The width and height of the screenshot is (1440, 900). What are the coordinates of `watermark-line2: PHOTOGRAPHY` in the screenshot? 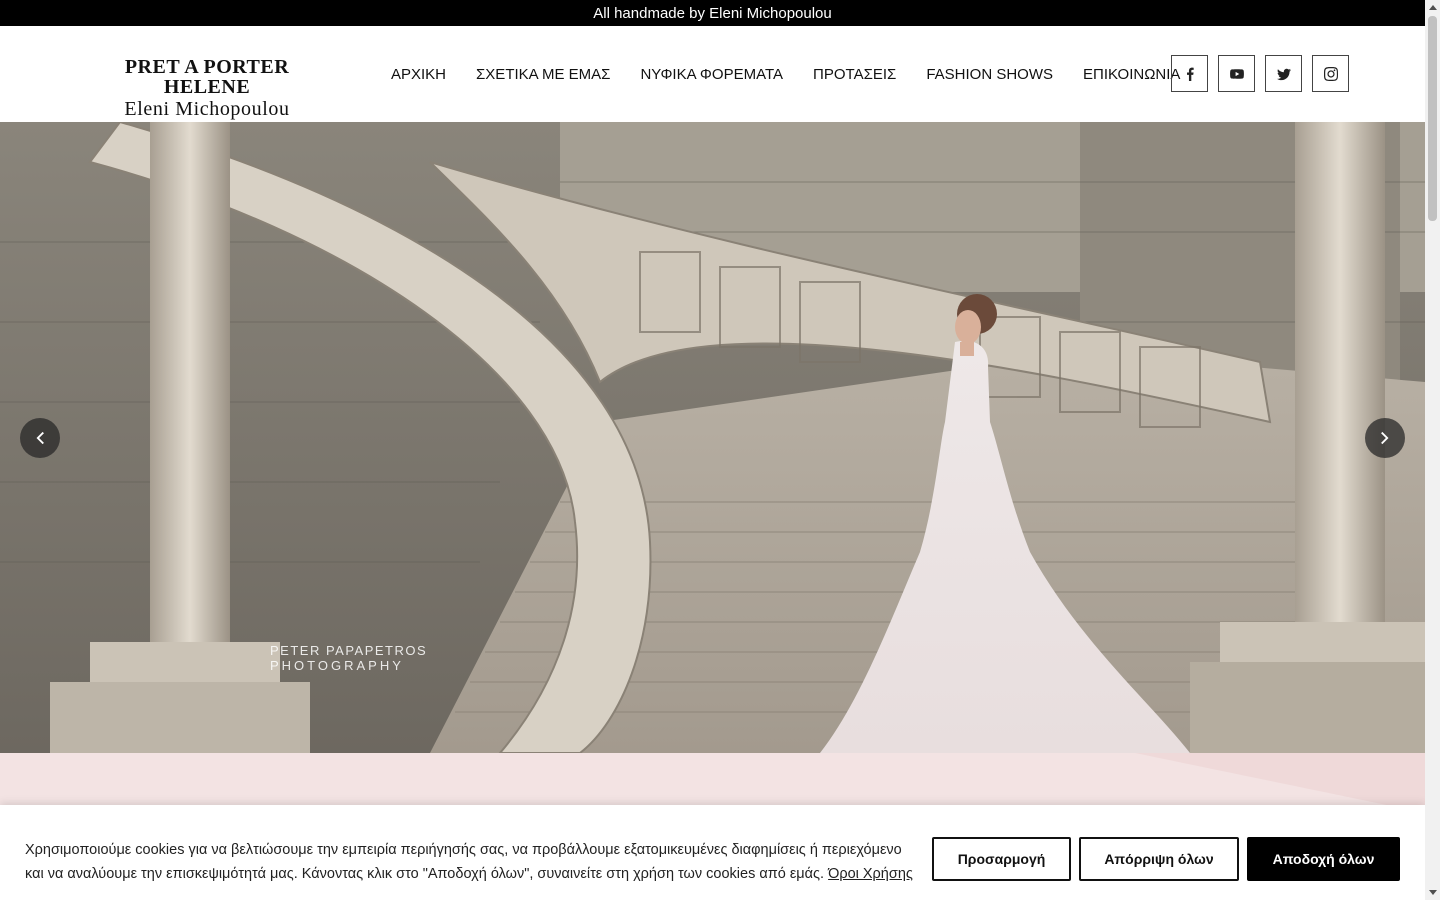 It's located at (337, 665).